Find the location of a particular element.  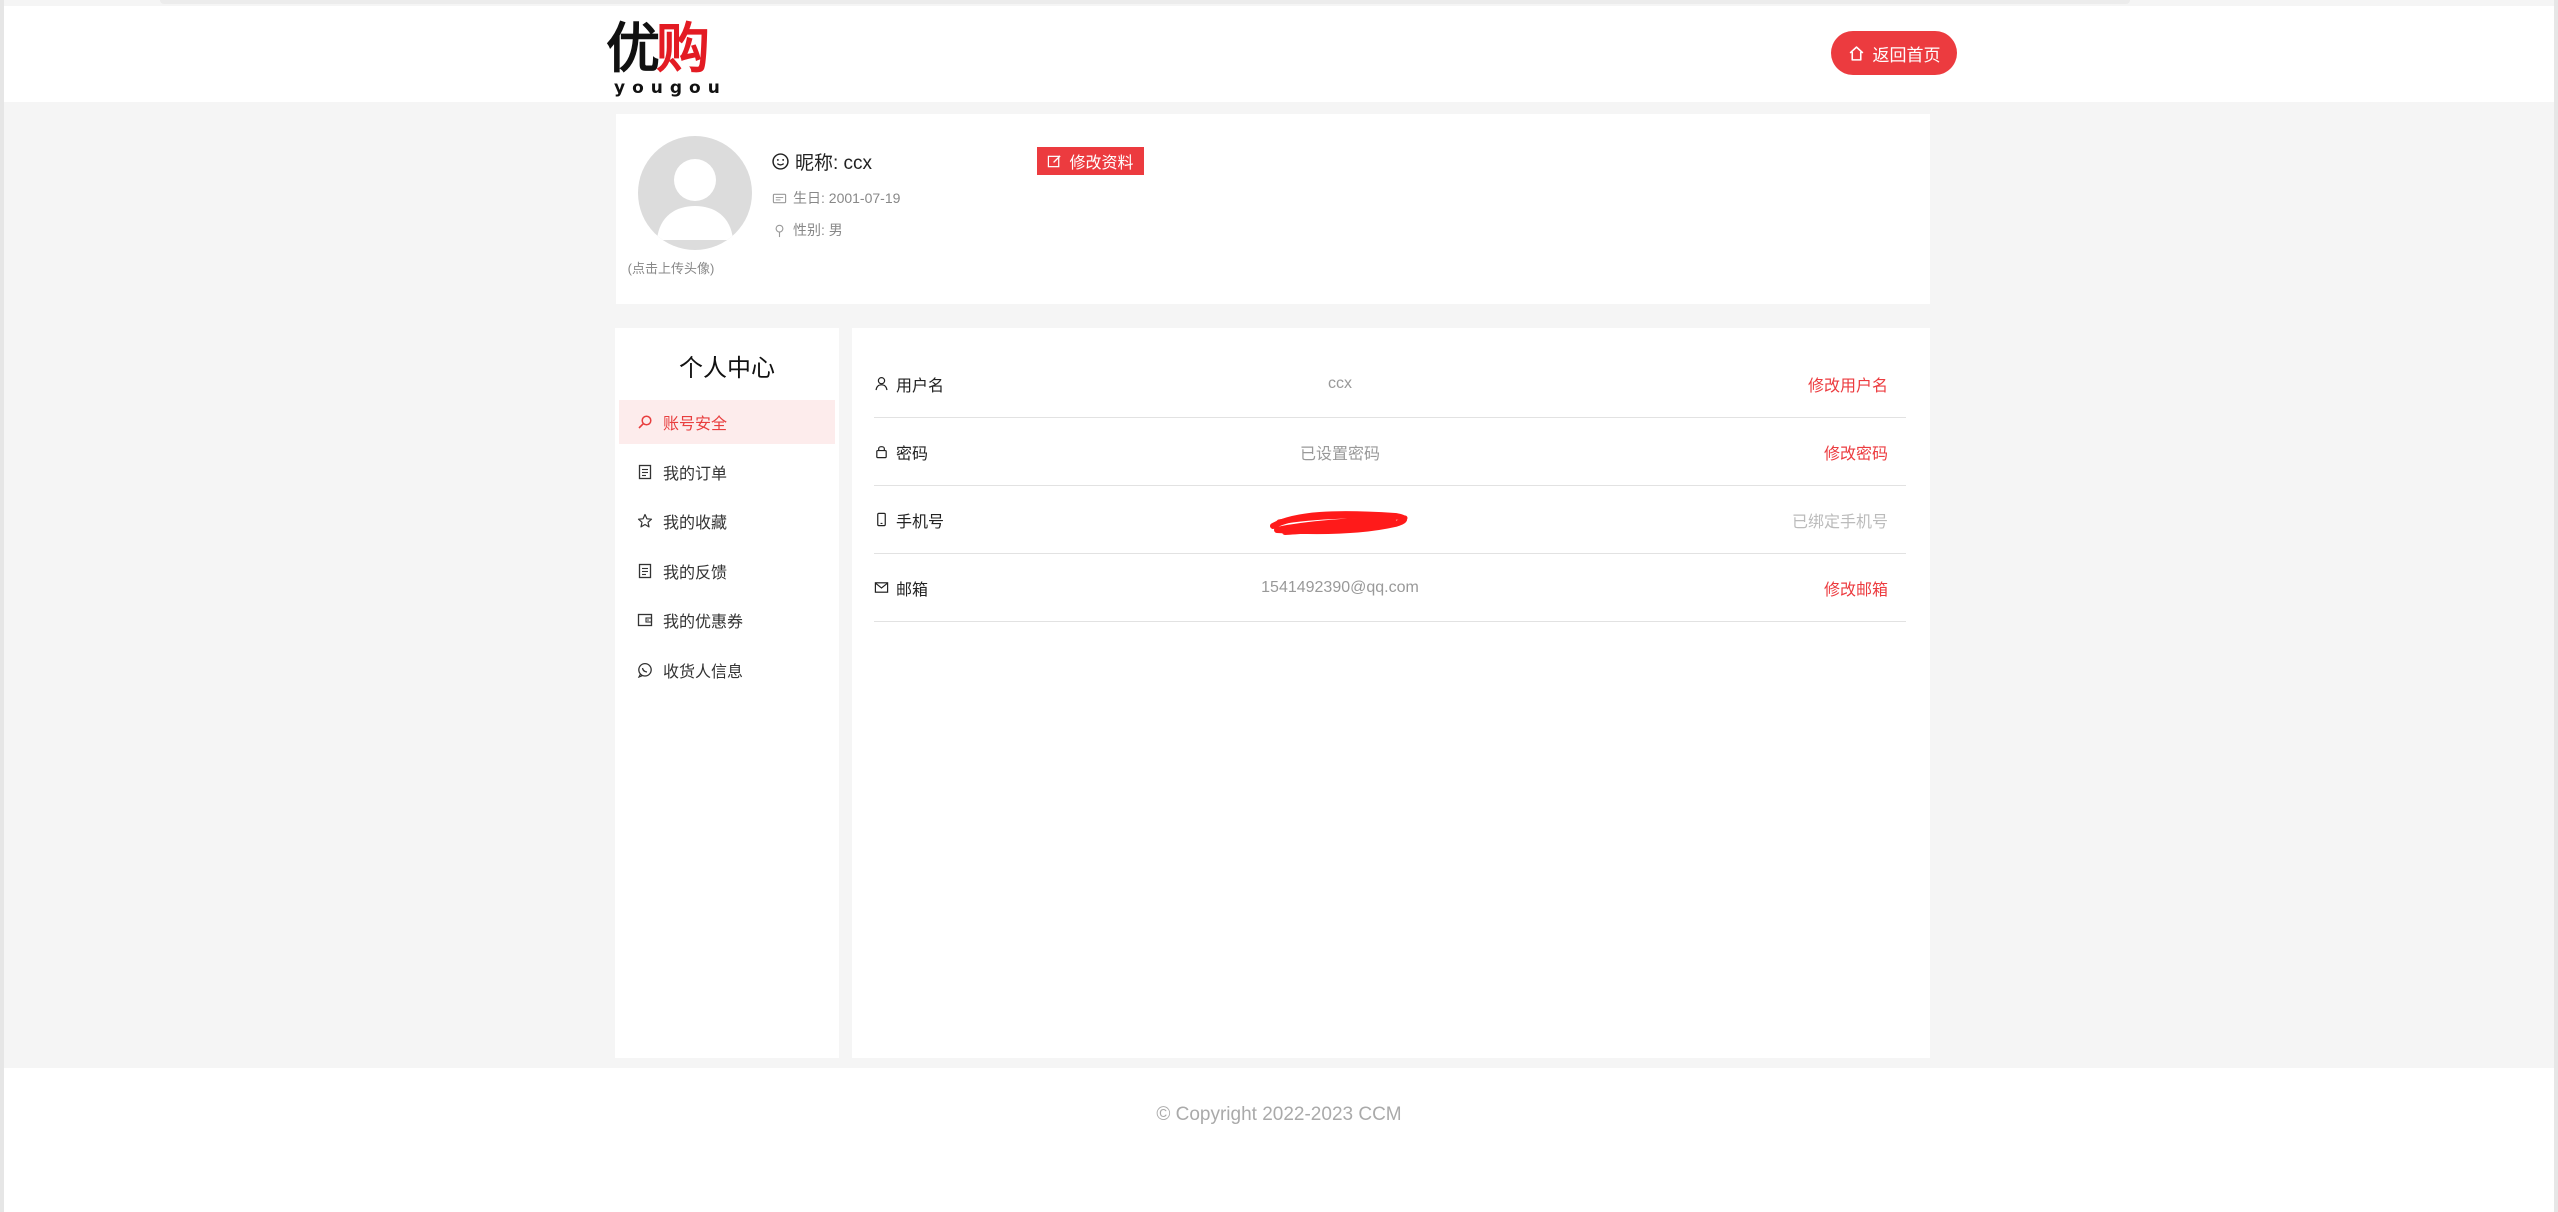

edit-icon is located at coordinates (1055, 160).